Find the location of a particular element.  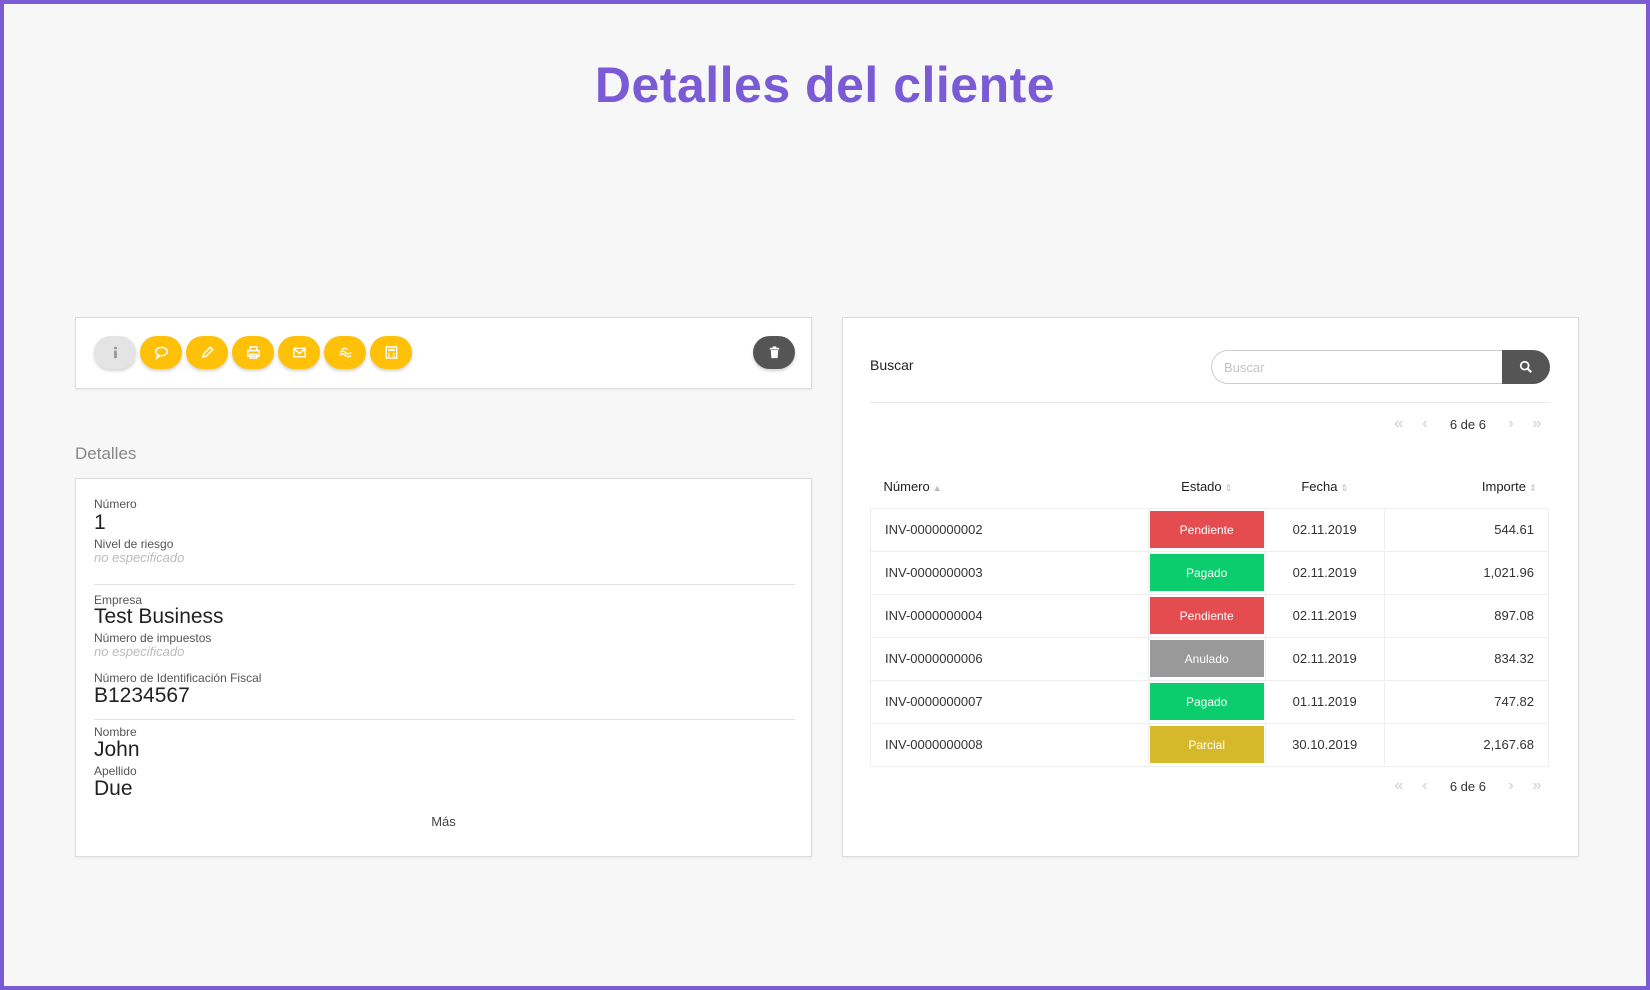

apellido-label: Apellido is located at coordinates (115, 771).